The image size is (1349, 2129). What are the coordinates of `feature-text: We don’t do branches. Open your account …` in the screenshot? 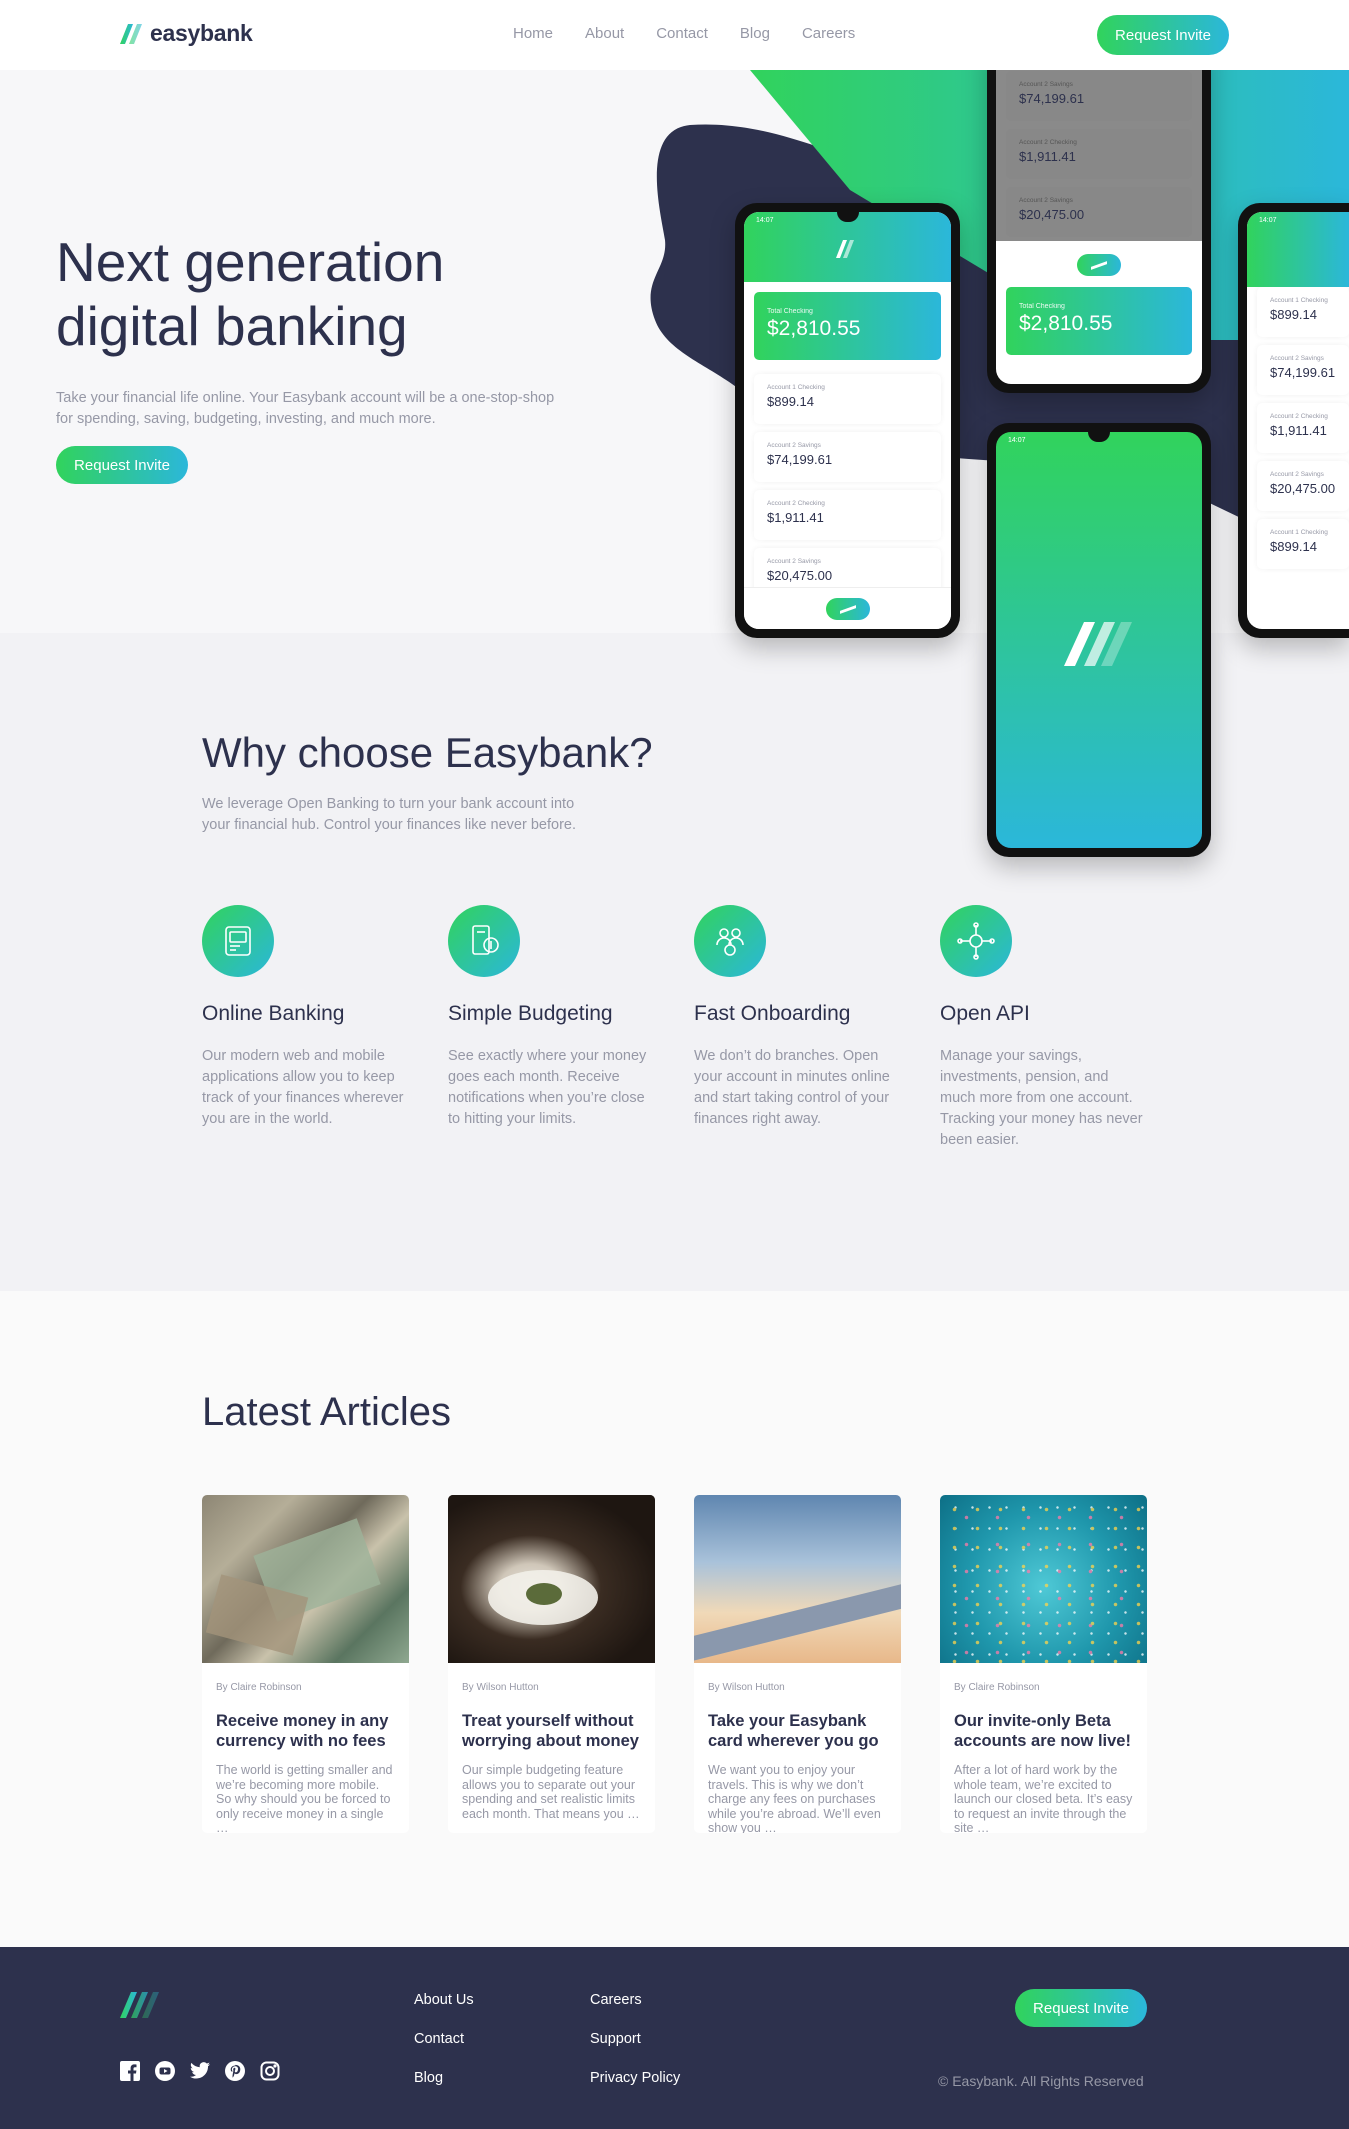 It's located at (792, 1087).